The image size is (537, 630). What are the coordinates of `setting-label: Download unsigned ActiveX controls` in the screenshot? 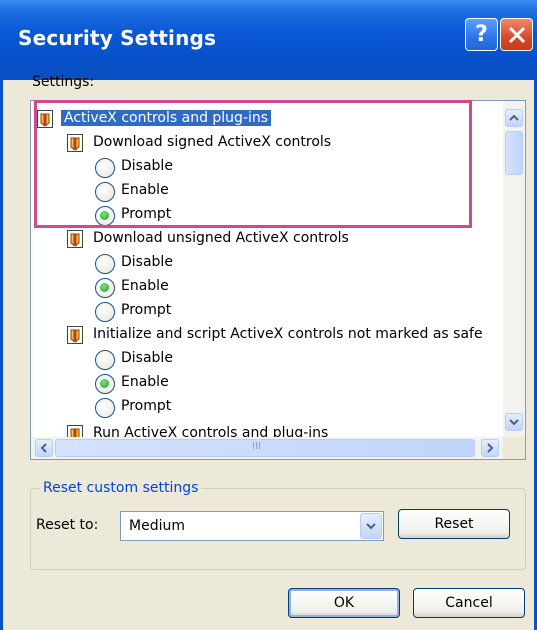 It's located at (221, 238).